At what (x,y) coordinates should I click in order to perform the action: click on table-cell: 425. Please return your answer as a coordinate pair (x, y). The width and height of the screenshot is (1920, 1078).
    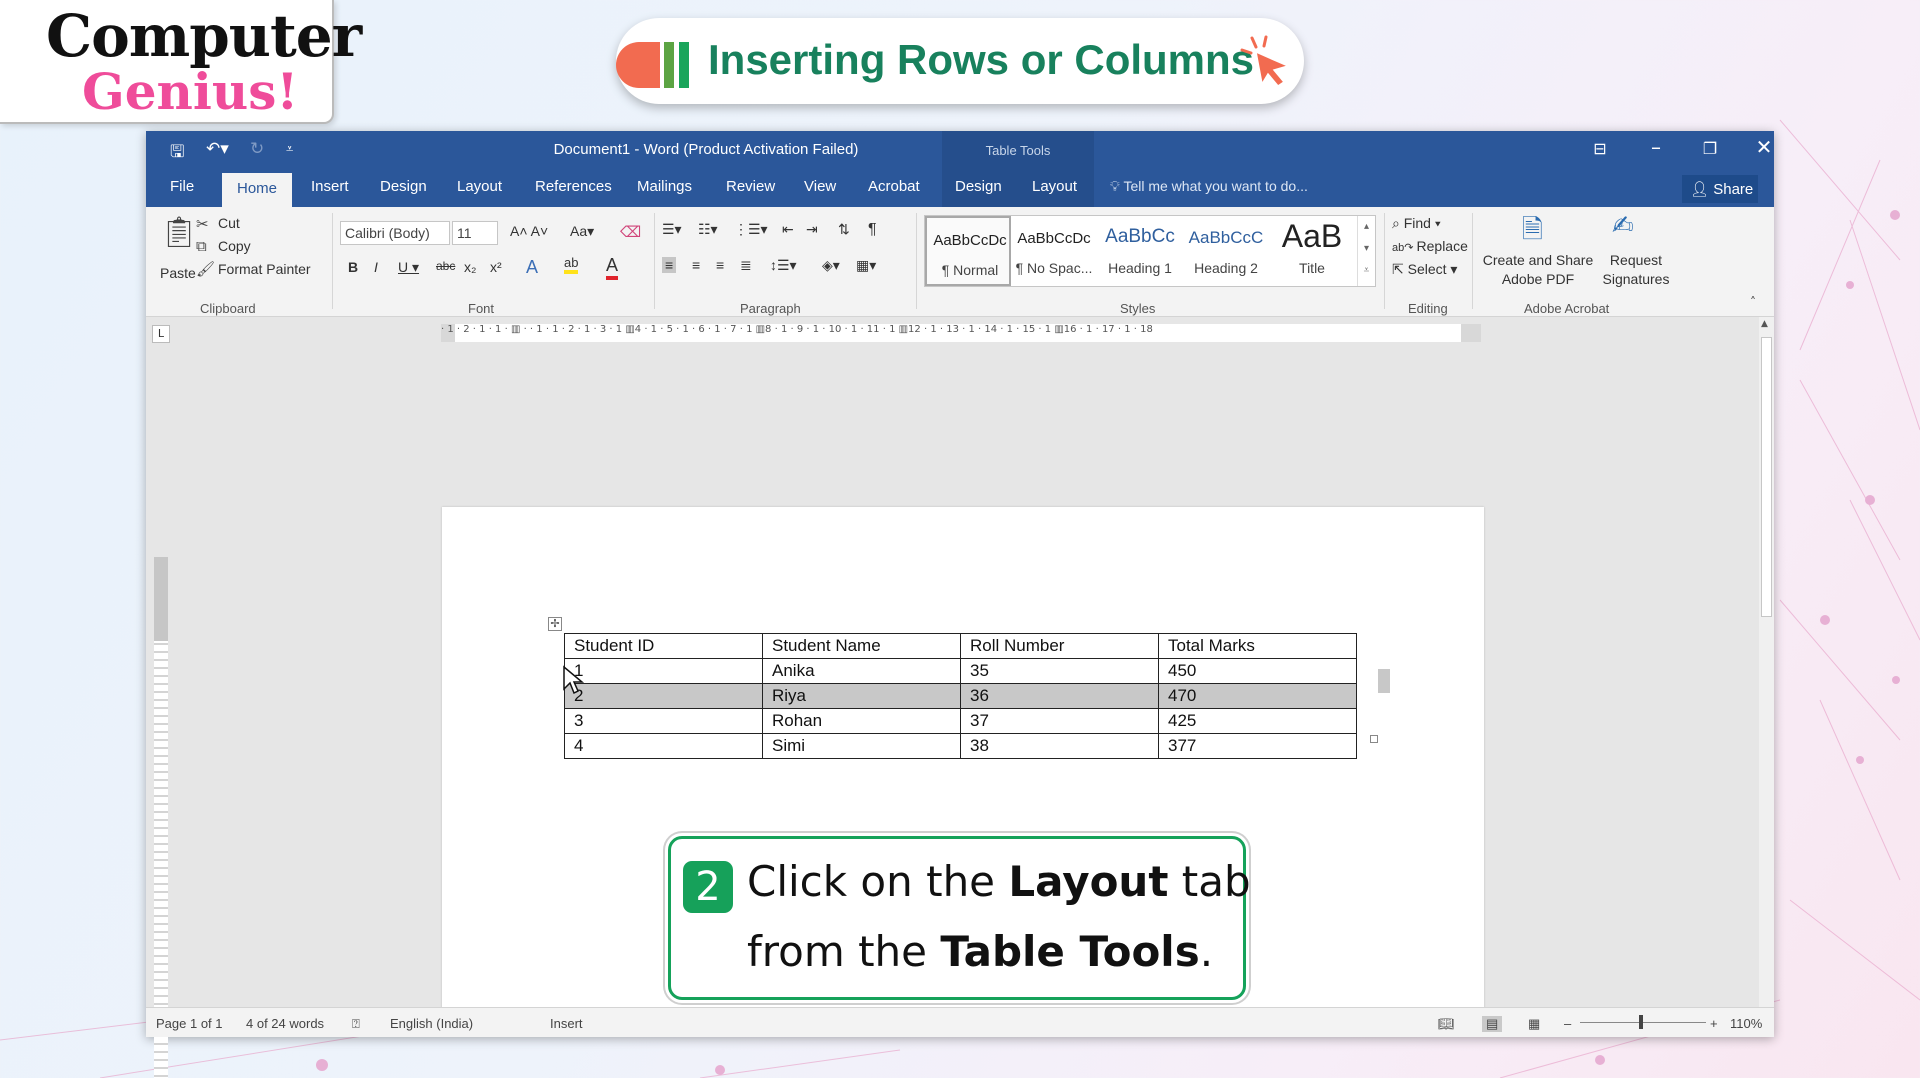
    Looking at the image, I should click on (1257, 721).